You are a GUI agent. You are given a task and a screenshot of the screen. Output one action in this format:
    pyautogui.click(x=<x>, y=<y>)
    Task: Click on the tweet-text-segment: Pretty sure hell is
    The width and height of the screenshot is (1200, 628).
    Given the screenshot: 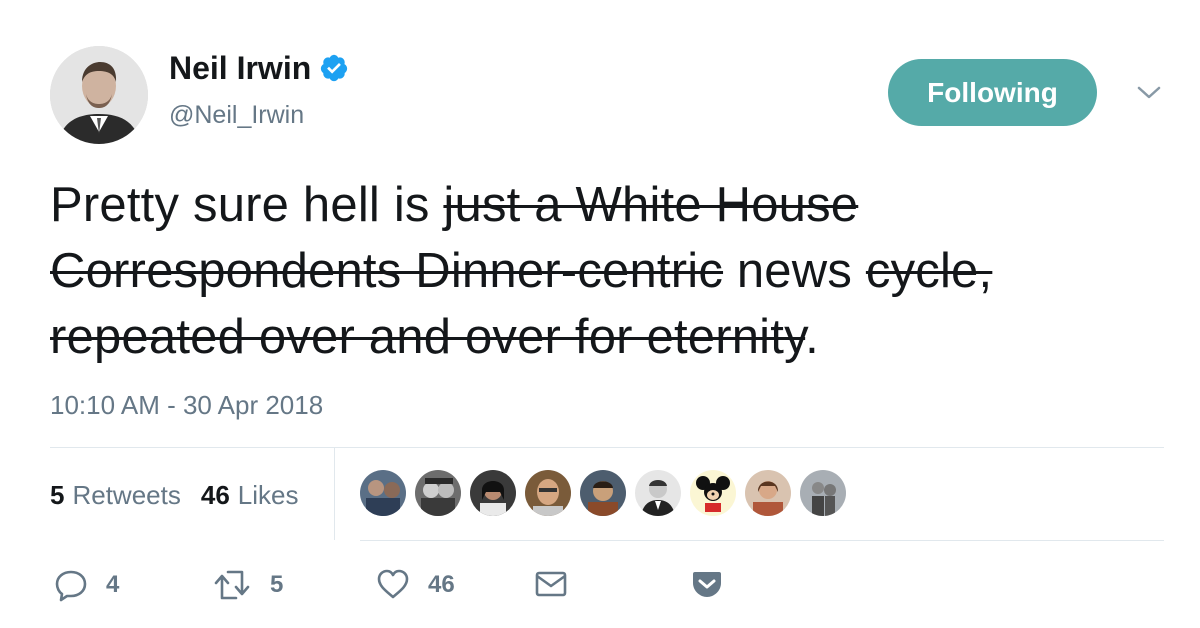 What is the action you would take?
    pyautogui.click(x=247, y=205)
    